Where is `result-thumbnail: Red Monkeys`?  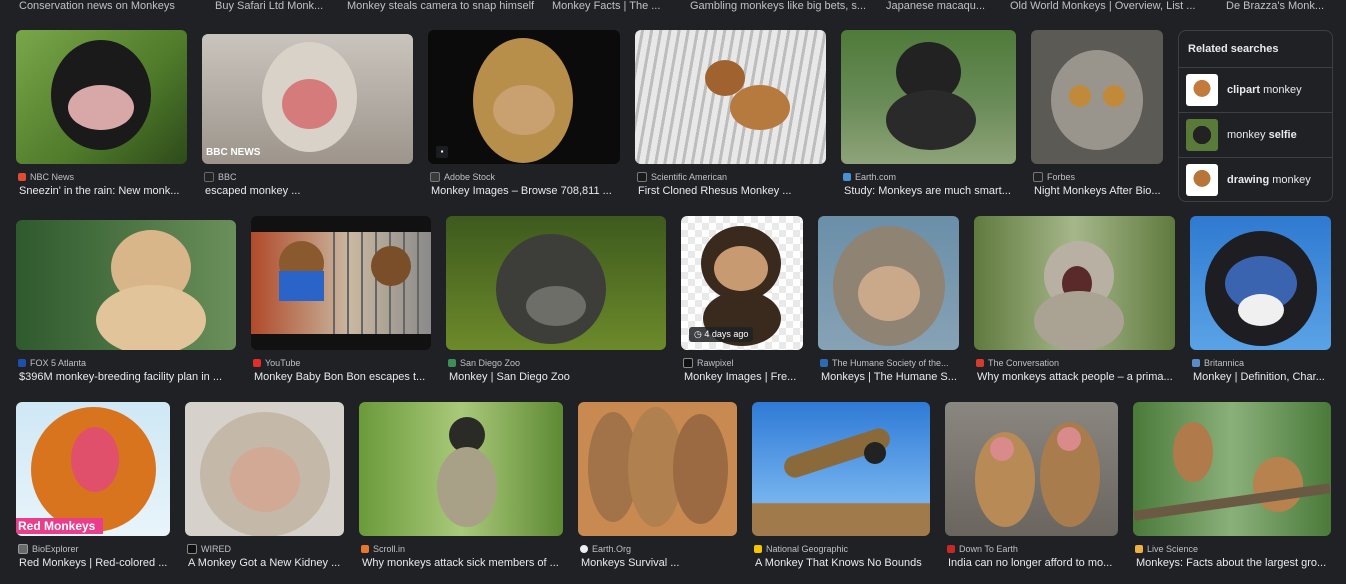 result-thumbnail: Red Monkeys is located at coordinates (93, 469).